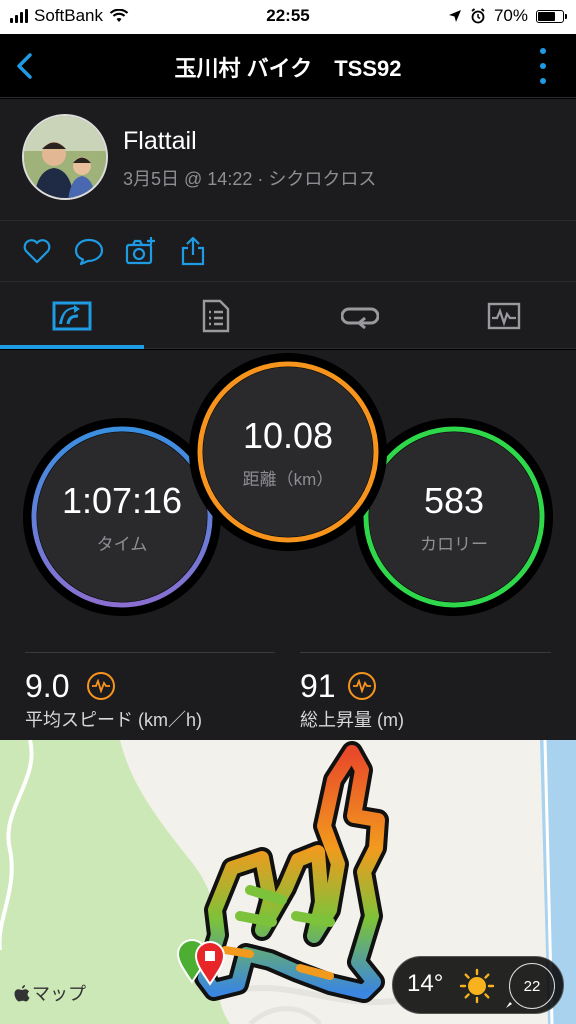 This screenshot has height=1024, width=576. I want to click on elevation-label: 総上昇量 (m), so click(352, 720).